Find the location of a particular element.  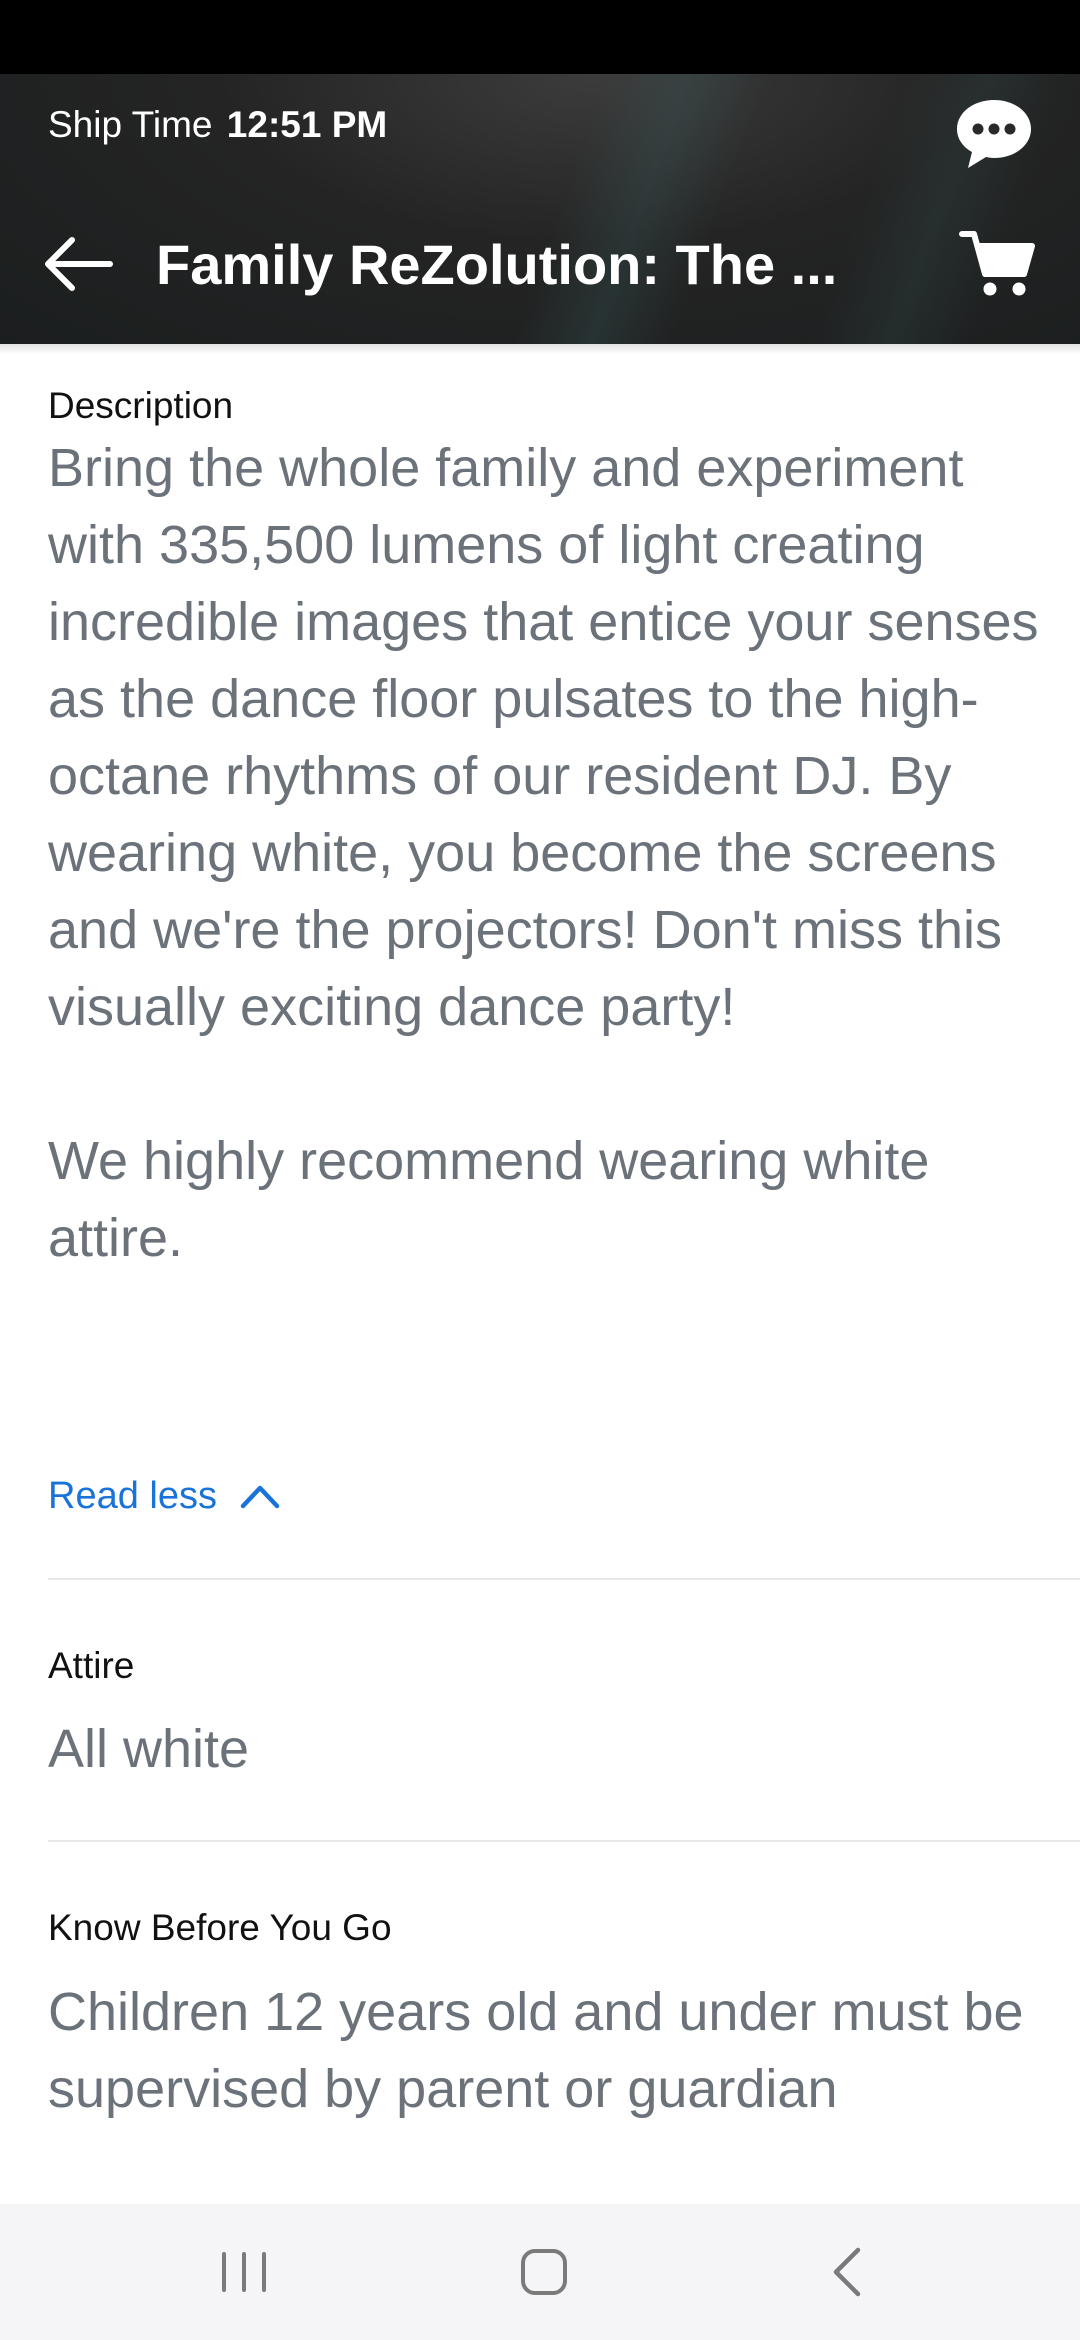

cart-icon is located at coordinates (997, 263).